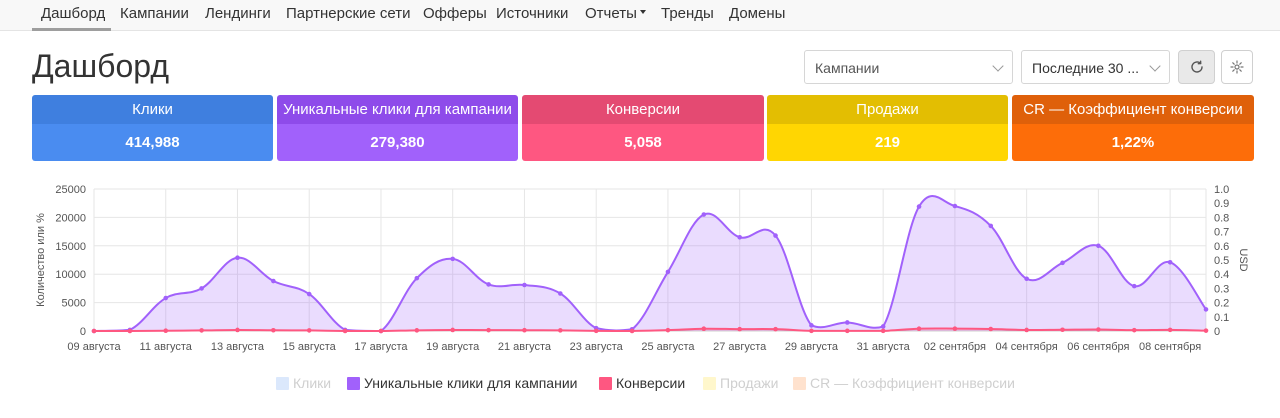 The width and height of the screenshot is (1280, 418). I want to click on y-tick-label: 20000, so click(70, 218).